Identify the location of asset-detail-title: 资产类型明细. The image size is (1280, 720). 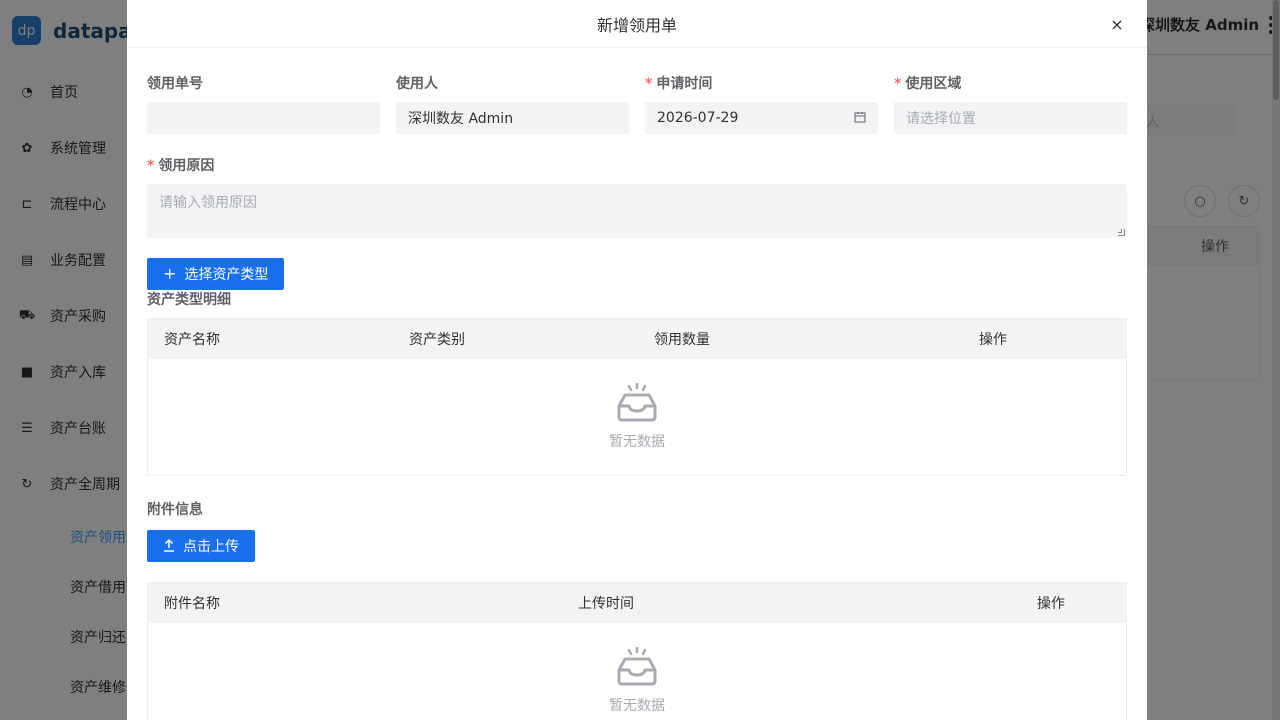
(189, 300).